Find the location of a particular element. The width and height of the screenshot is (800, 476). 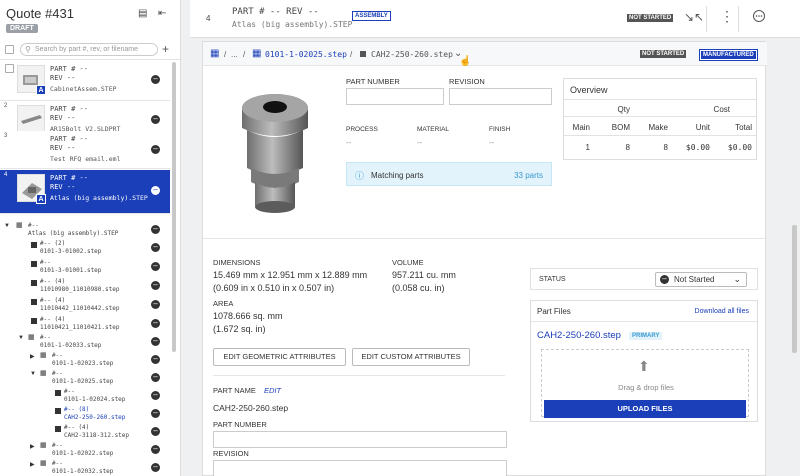

overview-title: Overview is located at coordinates (589, 90).